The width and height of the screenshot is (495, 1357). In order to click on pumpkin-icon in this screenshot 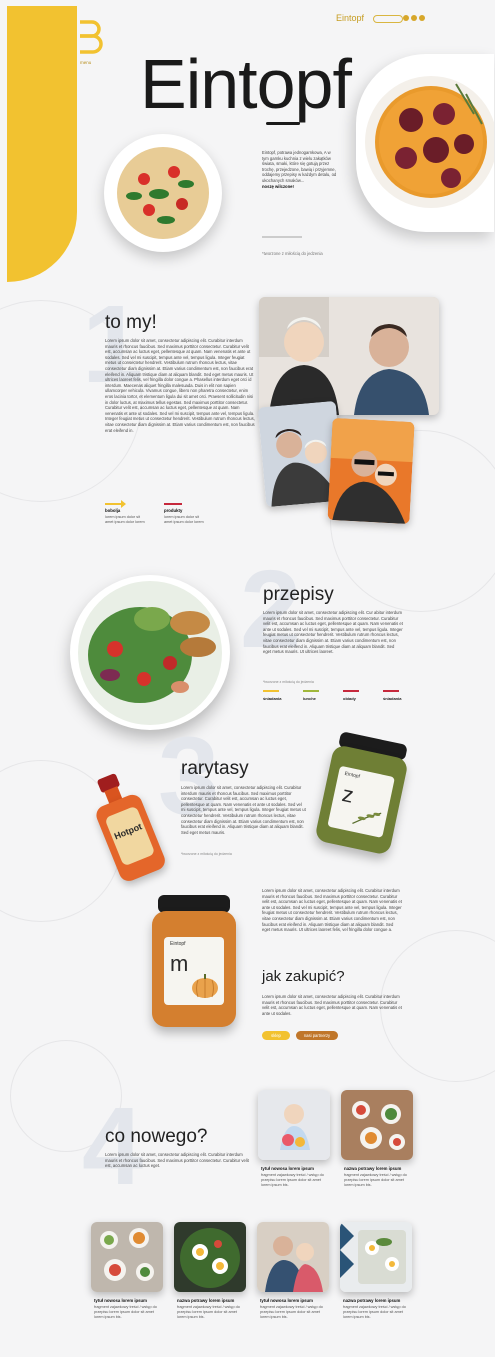, I will do `click(205, 986)`.